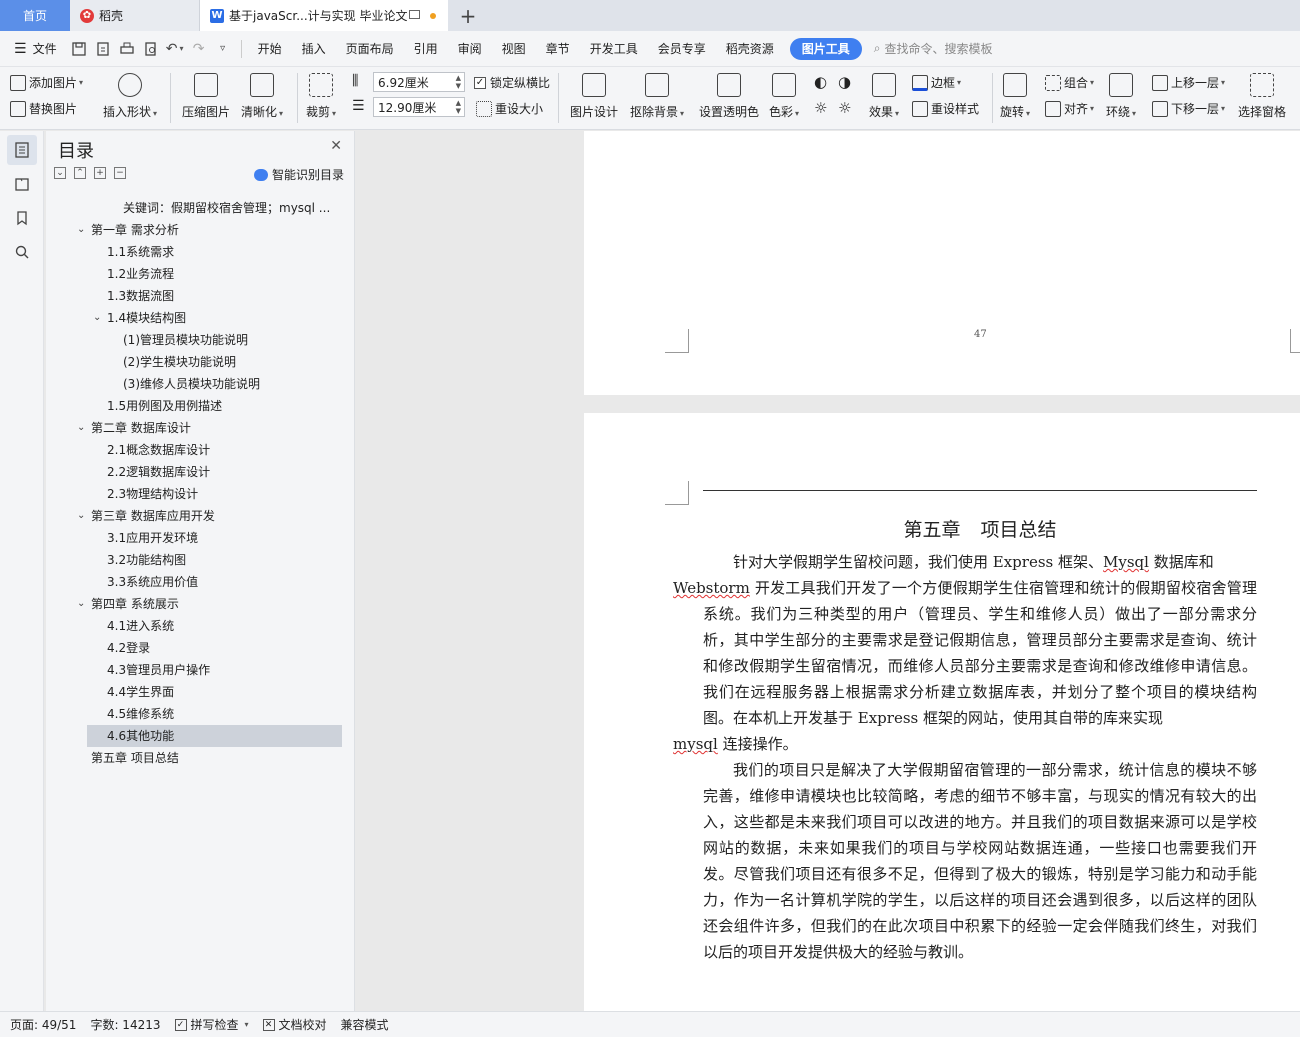 This screenshot has height=1037, width=1300. I want to click on toc-item: 1.5用例图及用例描述, so click(200, 406).